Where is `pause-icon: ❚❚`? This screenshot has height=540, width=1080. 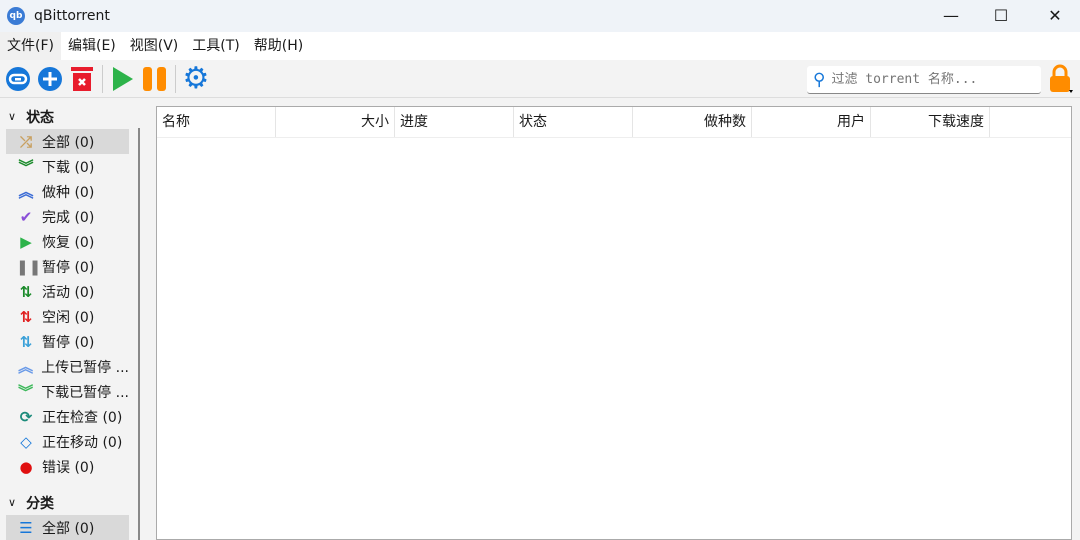 pause-icon: ❚❚ is located at coordinates (29, 266).